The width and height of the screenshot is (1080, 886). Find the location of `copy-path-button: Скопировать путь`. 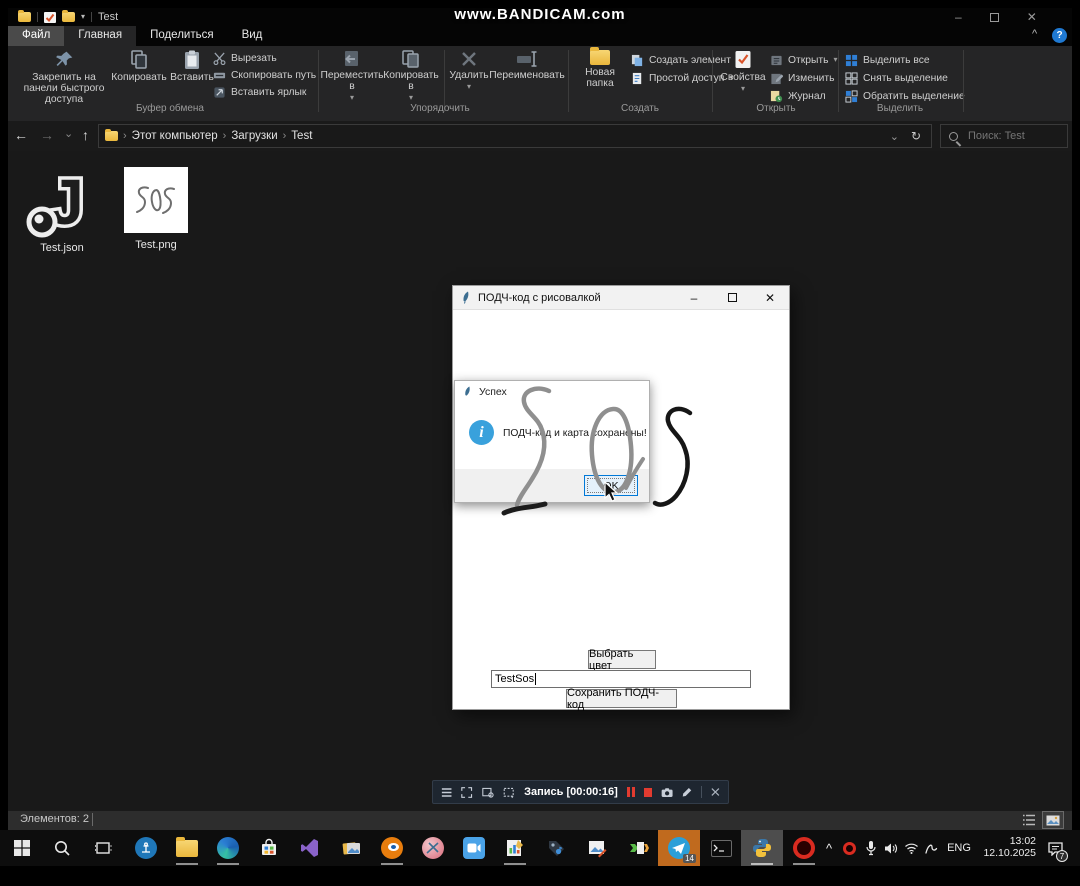

copy-path-button: Скопировать путь is located at coordinates (264, 75).